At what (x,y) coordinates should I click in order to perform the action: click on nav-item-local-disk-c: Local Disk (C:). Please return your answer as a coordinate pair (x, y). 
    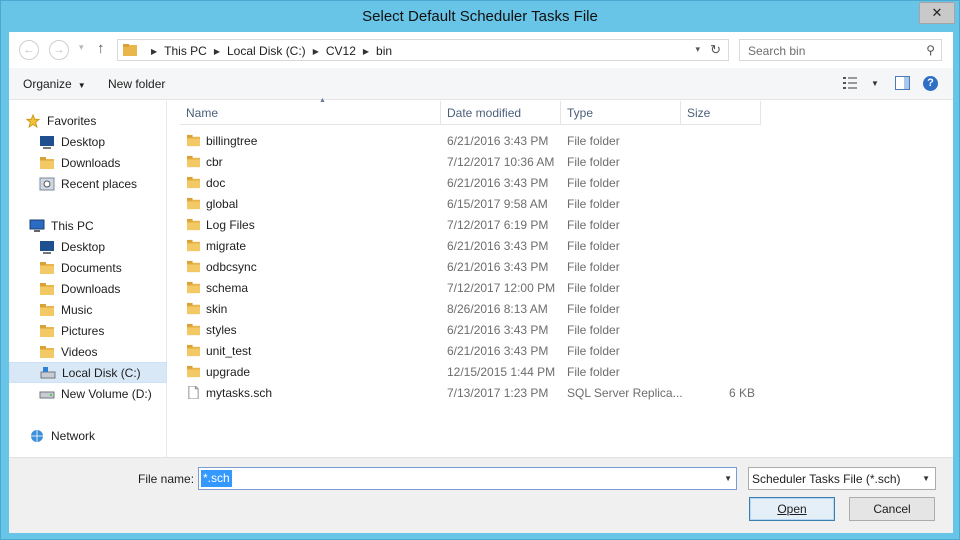
    Looking at the image, I should click on (88, 372).